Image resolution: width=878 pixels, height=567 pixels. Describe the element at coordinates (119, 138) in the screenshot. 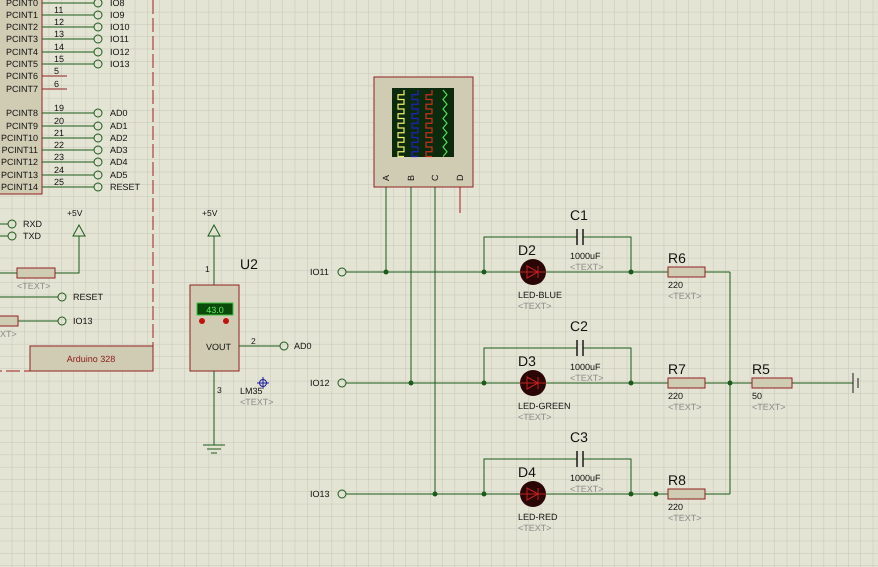

I see `net-label: AD2` at that location.